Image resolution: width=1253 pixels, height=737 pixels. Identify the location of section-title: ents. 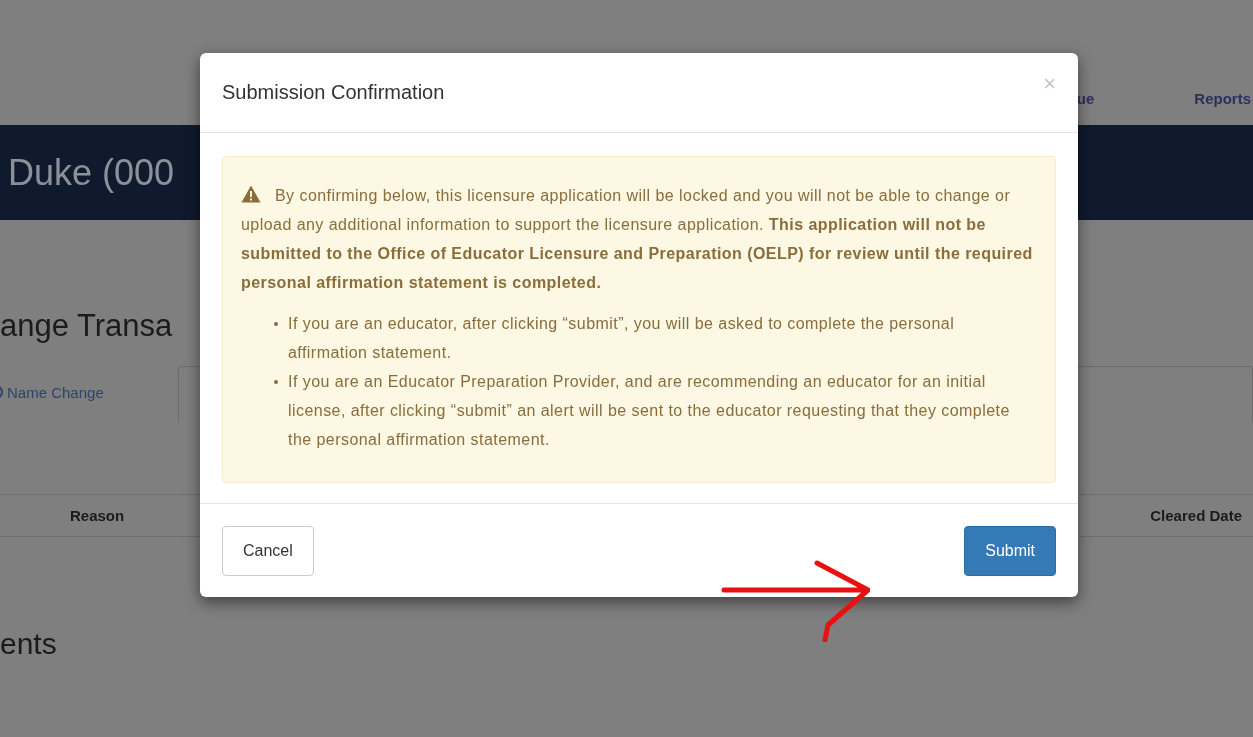
(28, 644).